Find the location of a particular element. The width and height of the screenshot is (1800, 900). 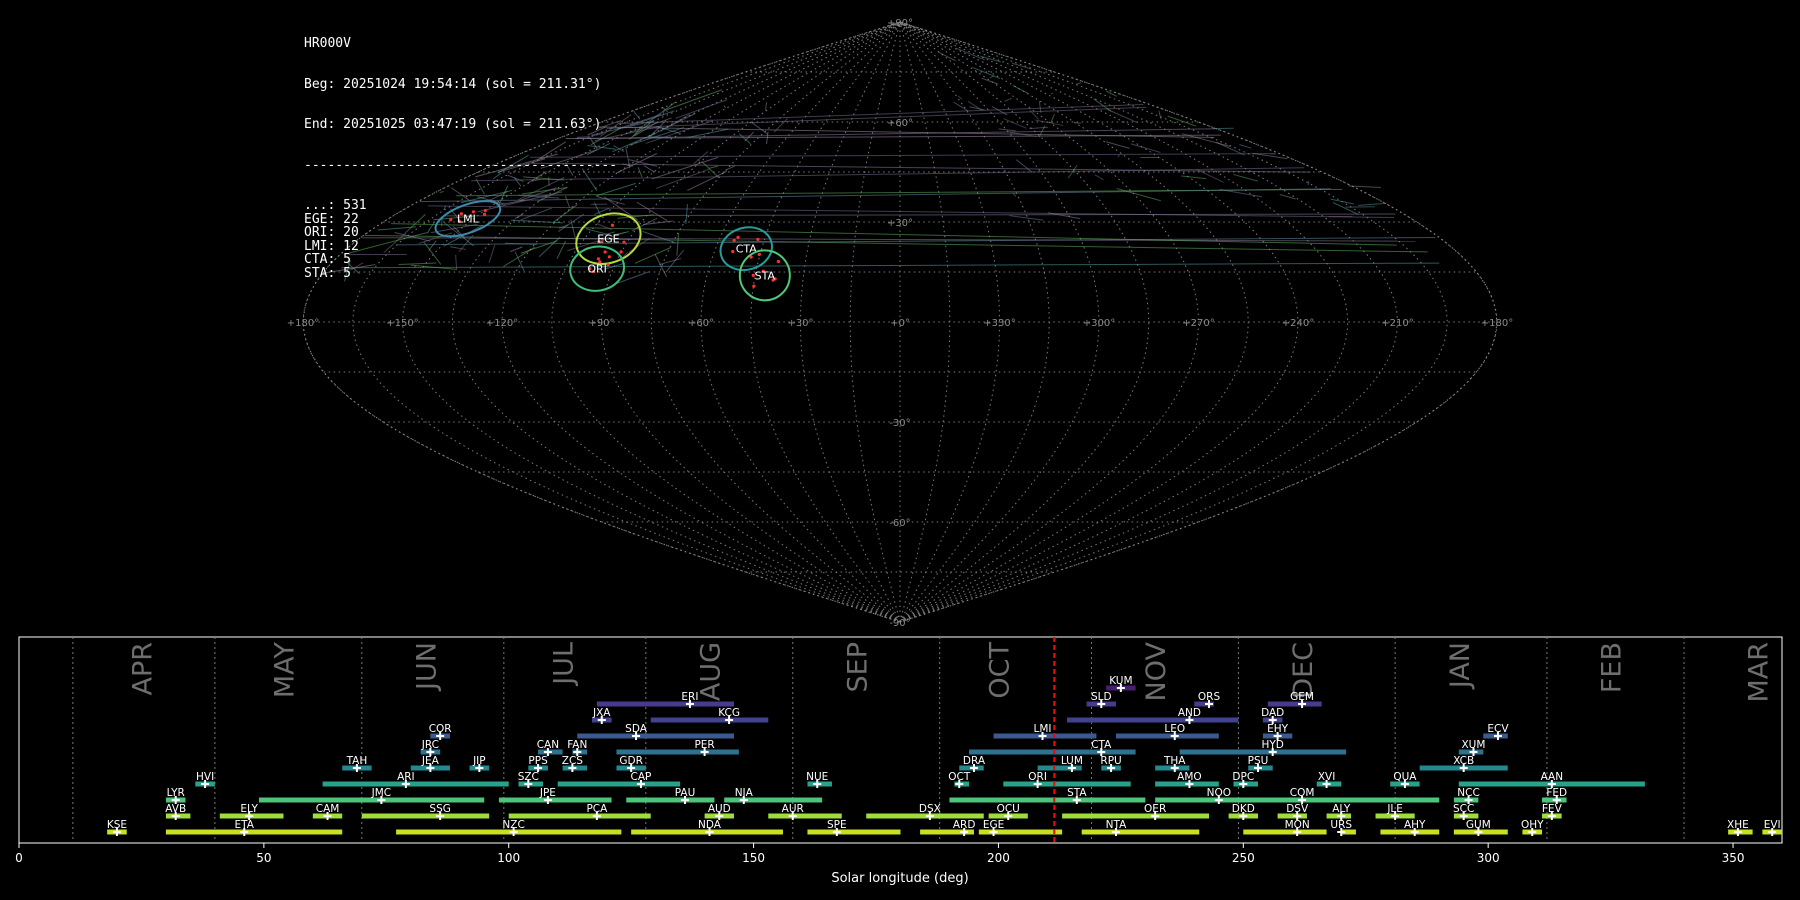

shower-label-jmc: JMC is located at coordinates (381, 793).